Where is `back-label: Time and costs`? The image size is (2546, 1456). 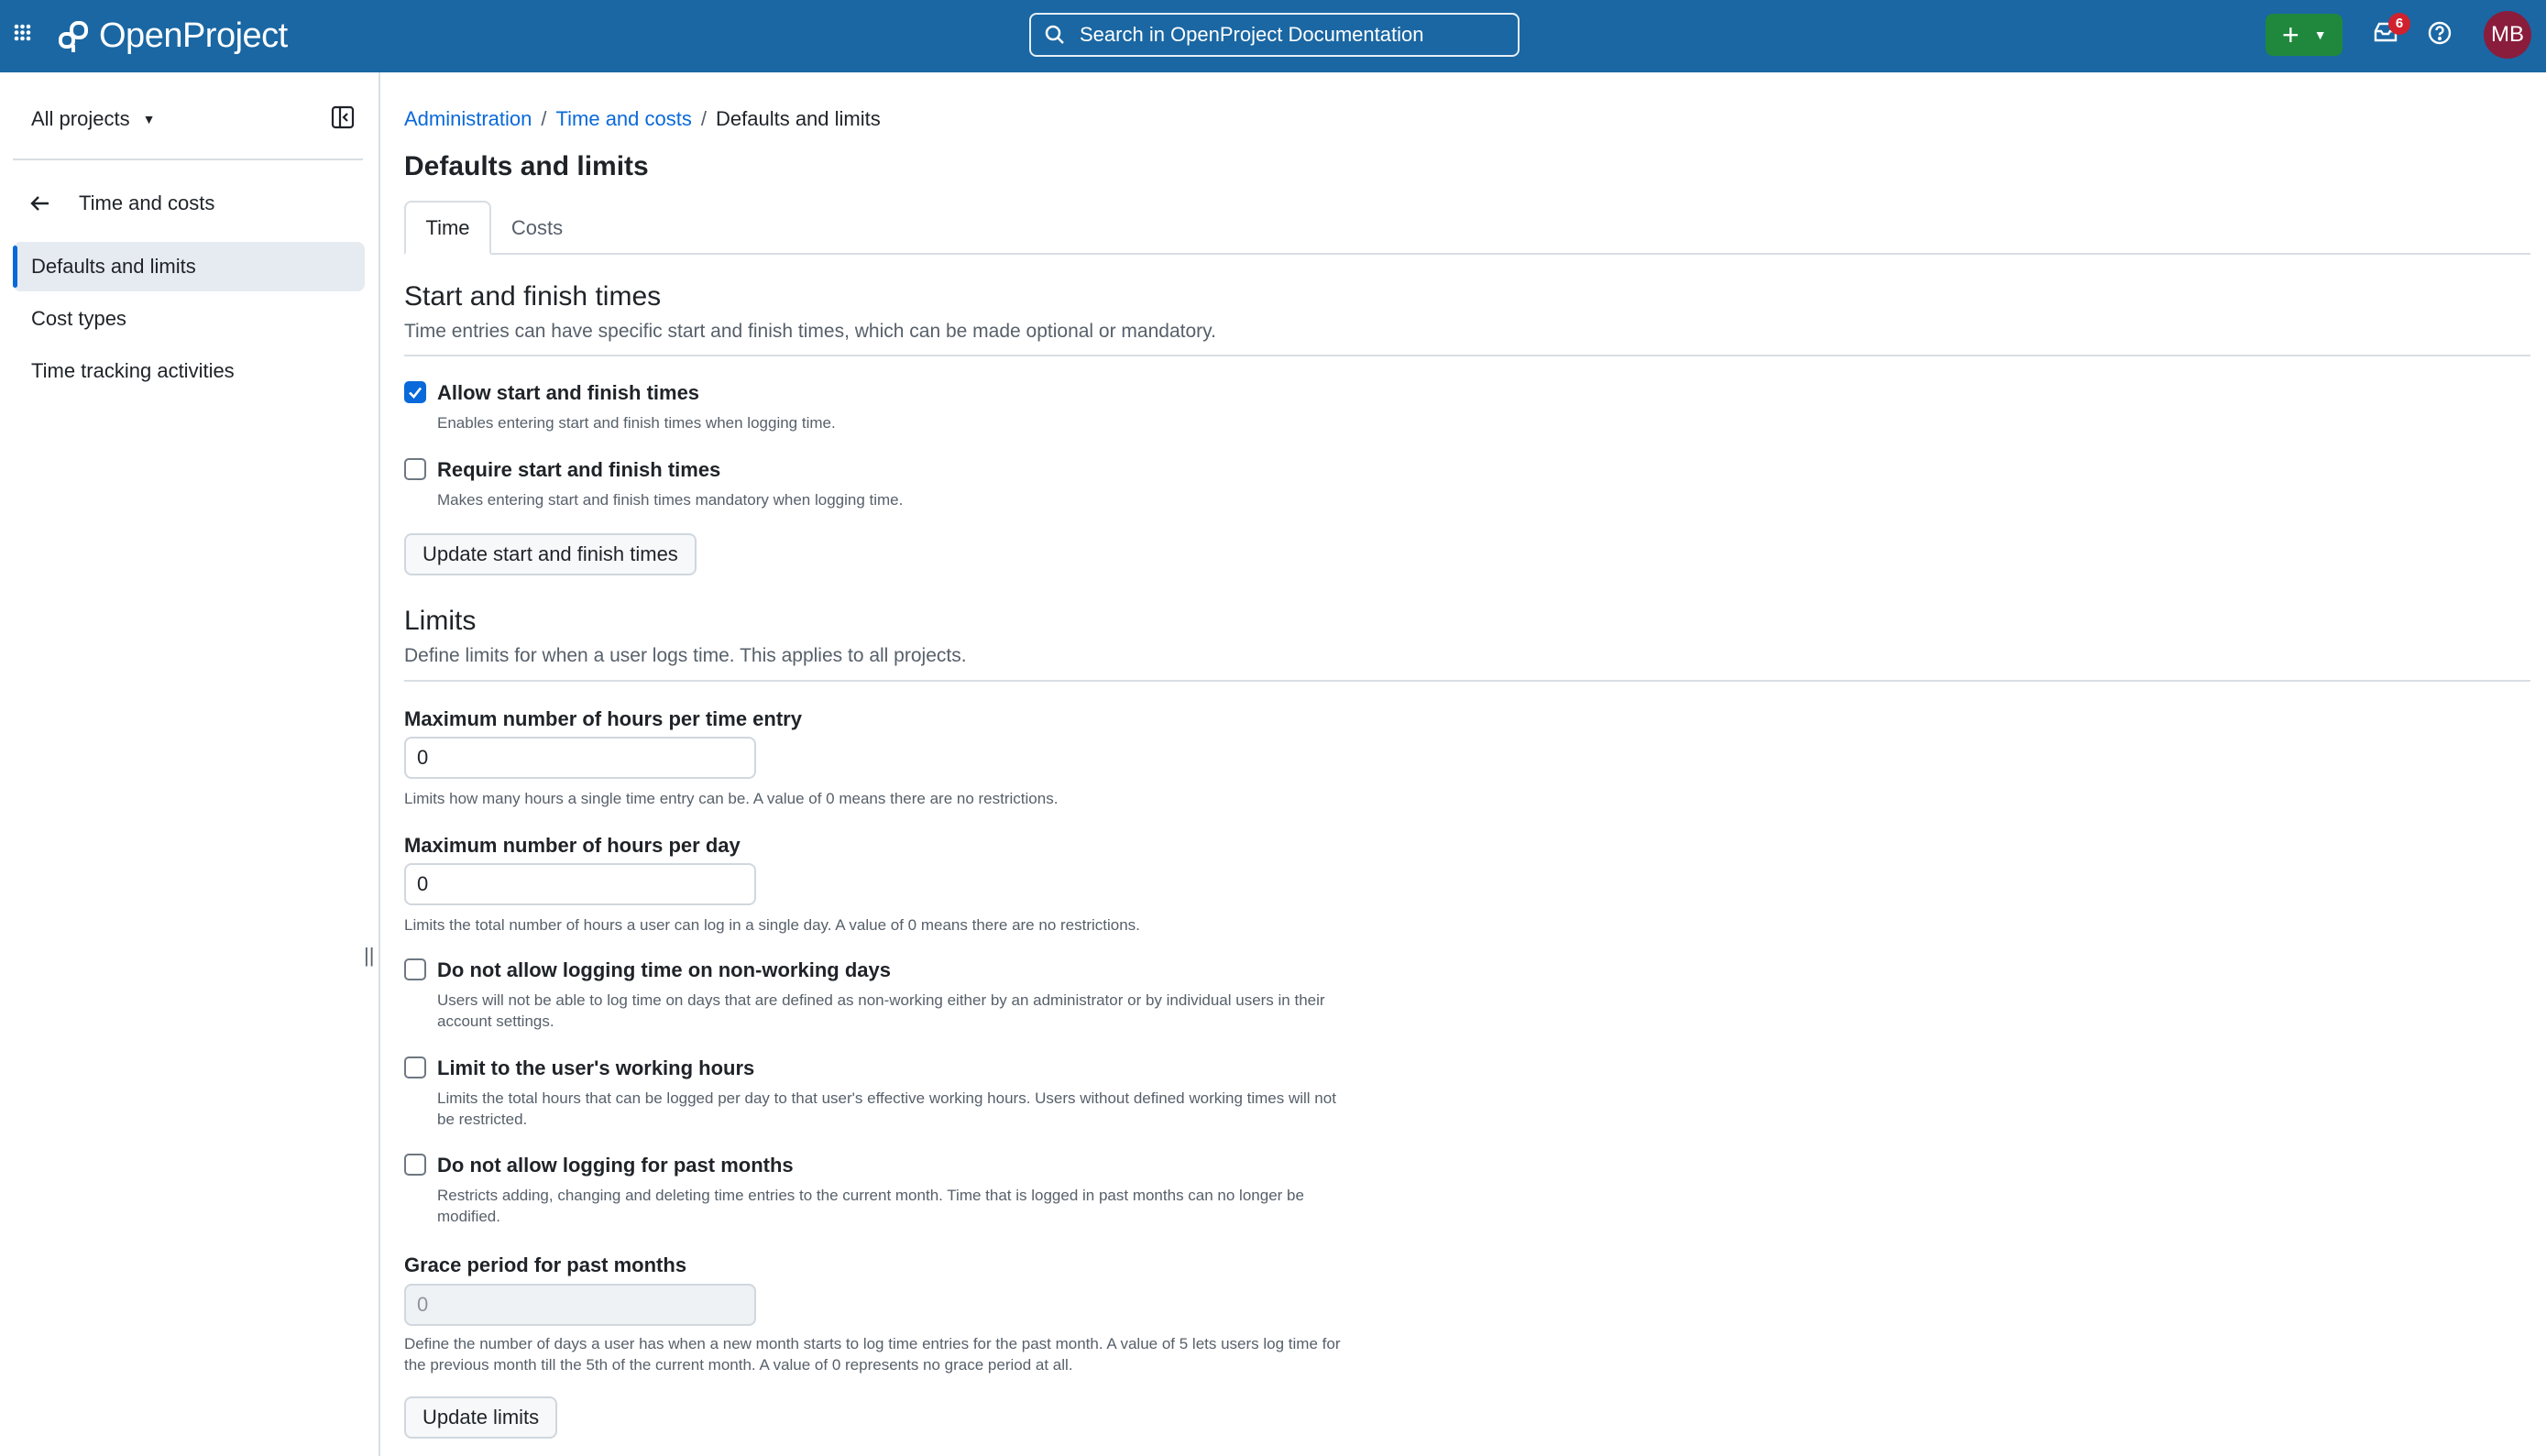
back-label: Time and costs is located at coordinates (147, 203).